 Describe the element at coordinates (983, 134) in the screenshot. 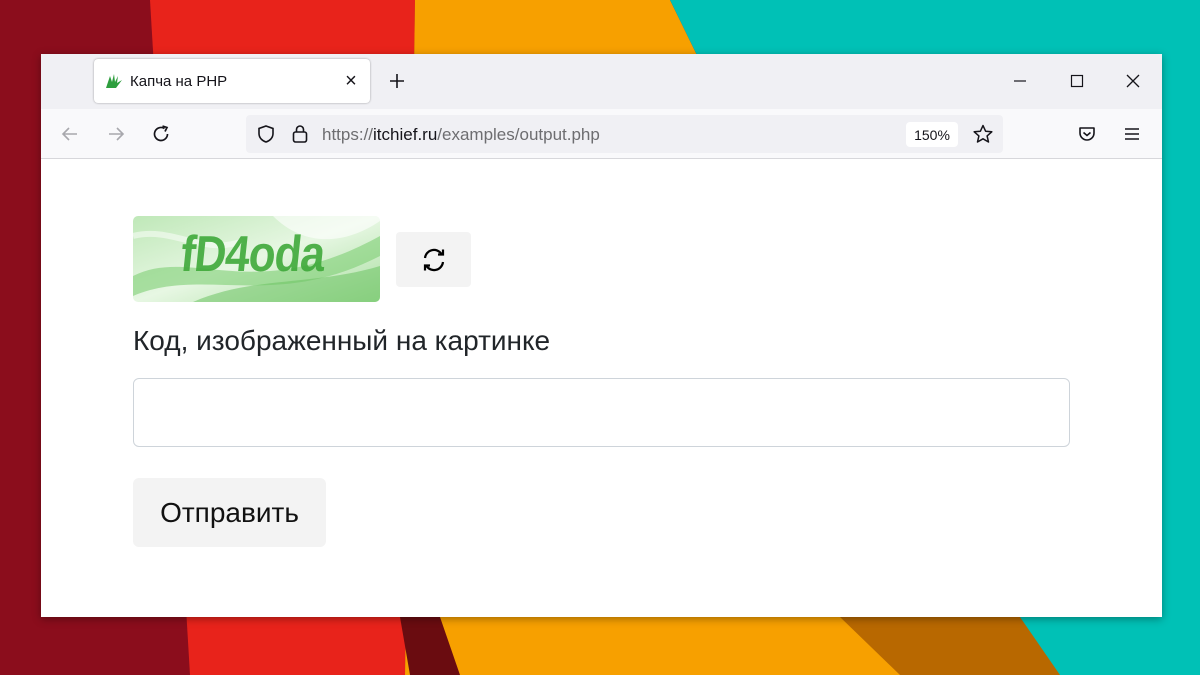

I see `star-bookmark-icon` at that location.